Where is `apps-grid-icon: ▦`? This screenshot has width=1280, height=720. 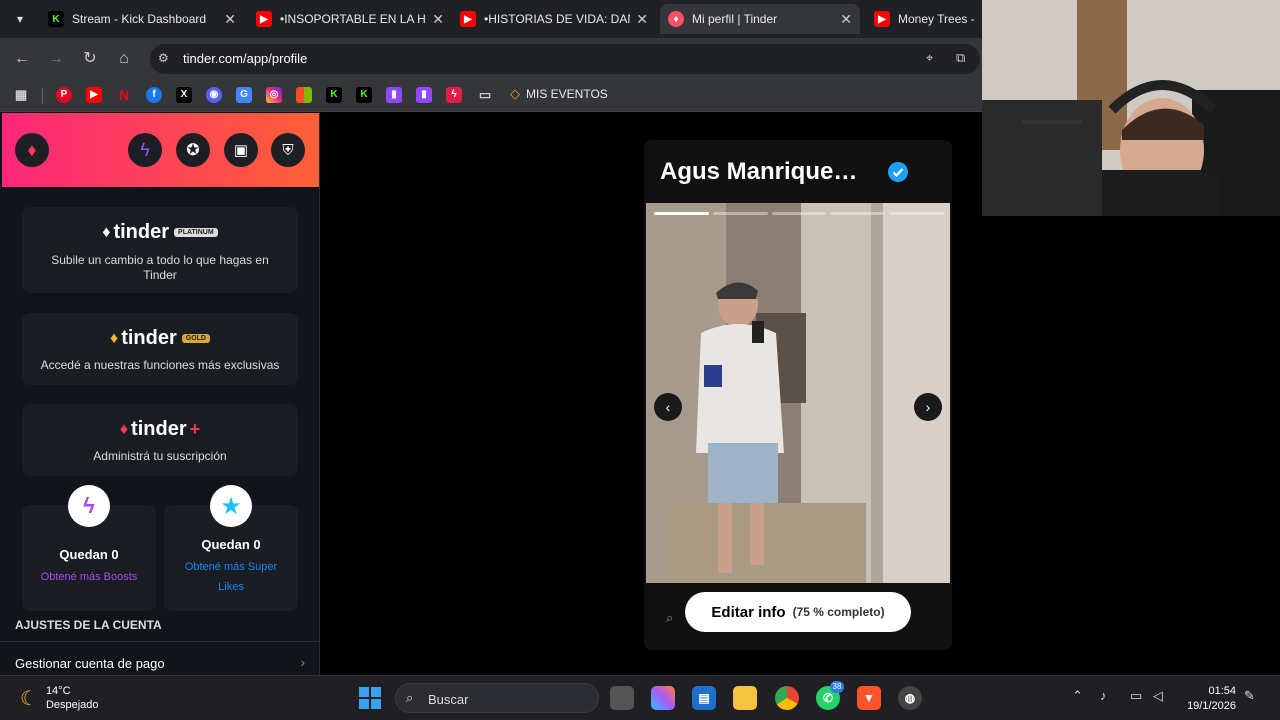 apps-grid-icon: ▦ is located at coordinates (21, 95).